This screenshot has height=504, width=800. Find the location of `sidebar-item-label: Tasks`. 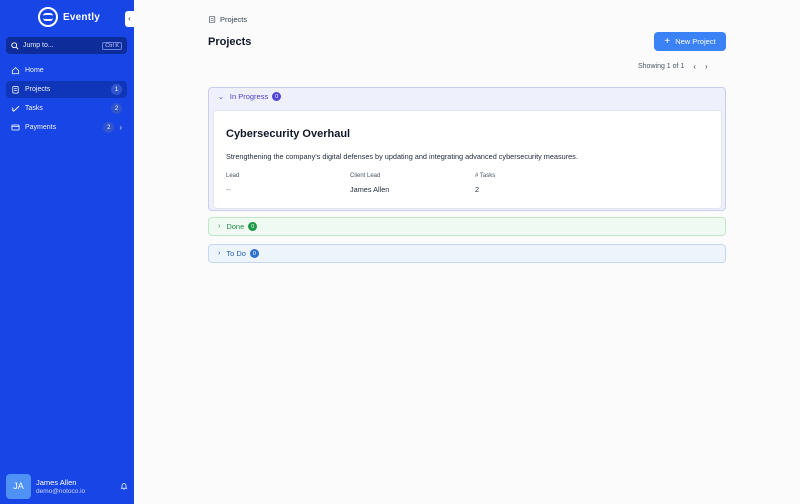

sidebar-item-label: Tasks is located at coordinates (34, 108).